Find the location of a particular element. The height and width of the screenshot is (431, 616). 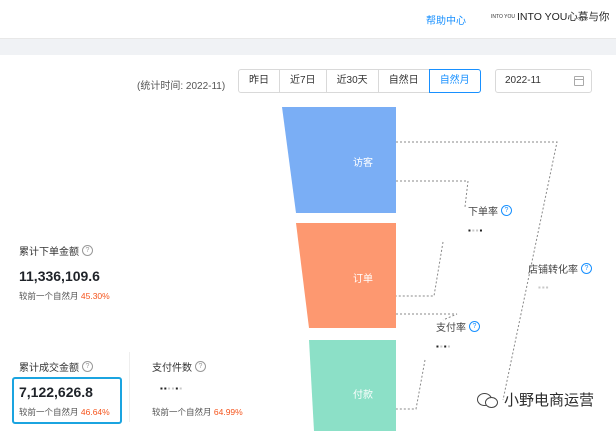

watermark-text: 小野电商运营 is located at coordinates (549, 400).